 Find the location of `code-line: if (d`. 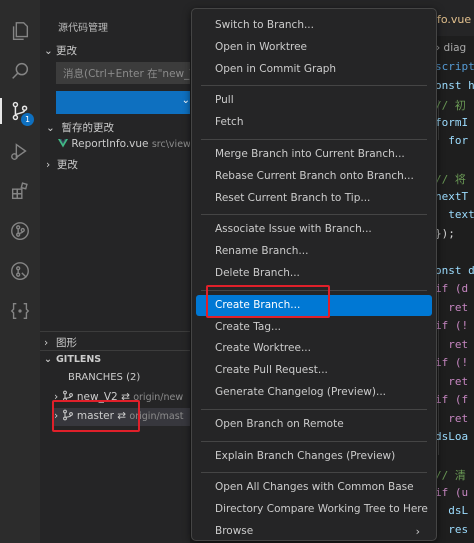

code-line: if (d is located at coordinates (452, 288).